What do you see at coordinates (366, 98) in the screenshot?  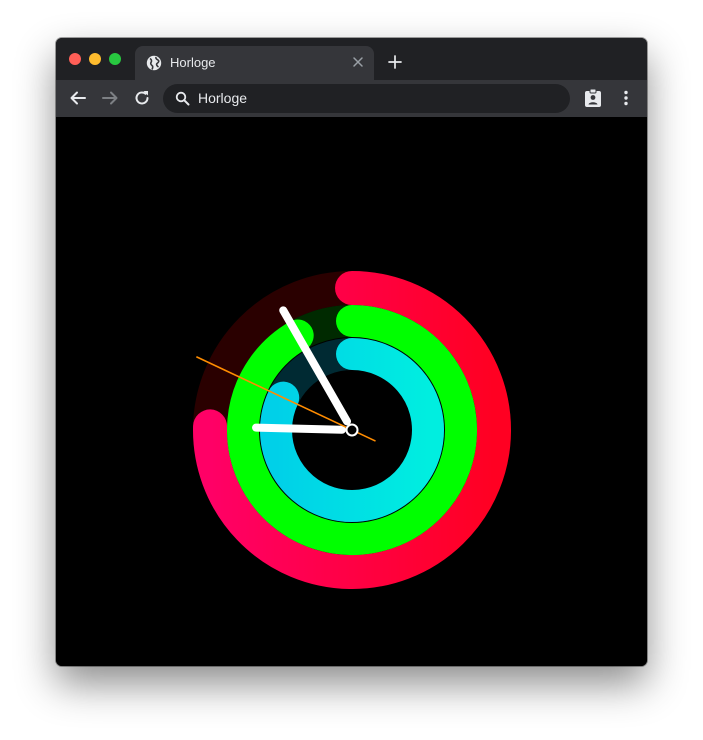 I see `address-bar: Horloge` at bounding box center [366, 98].